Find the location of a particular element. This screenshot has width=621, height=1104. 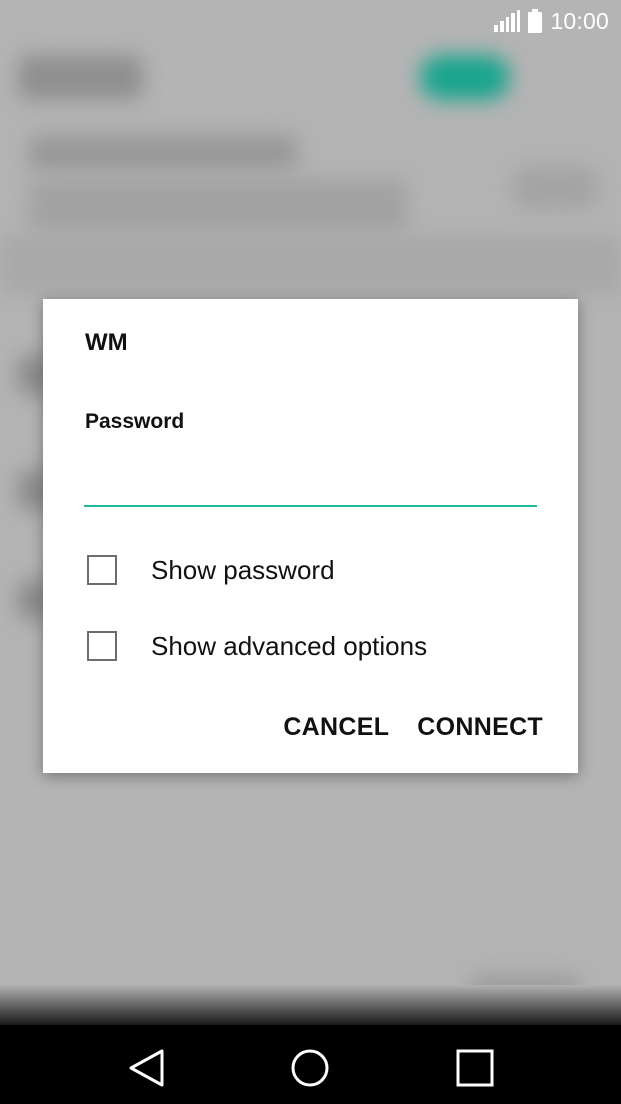

blurred-header-title is located at coordinates (80, 77).